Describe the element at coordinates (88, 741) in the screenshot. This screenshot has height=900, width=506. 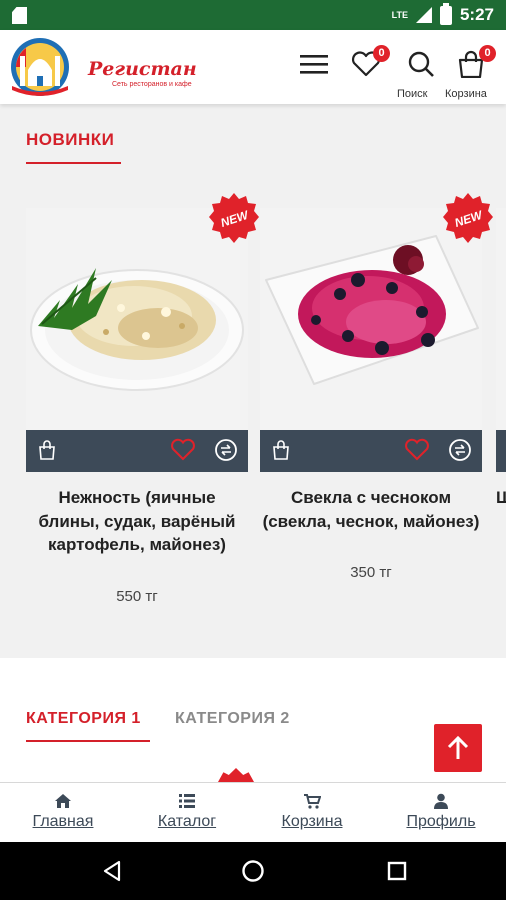
I see `active-tab-underline` at that location.